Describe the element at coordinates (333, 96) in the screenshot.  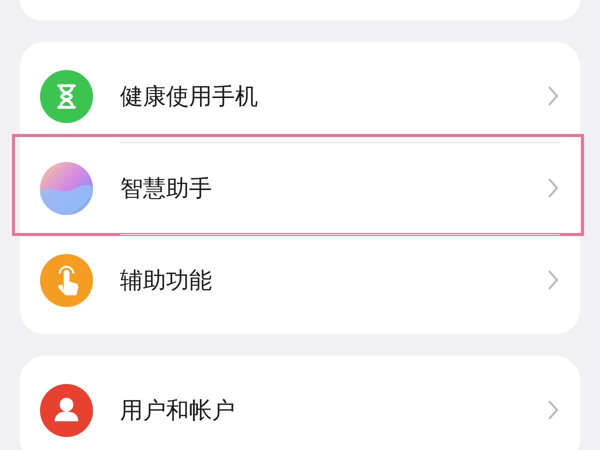
I see `settings-item: 健康使用手机` at that location.